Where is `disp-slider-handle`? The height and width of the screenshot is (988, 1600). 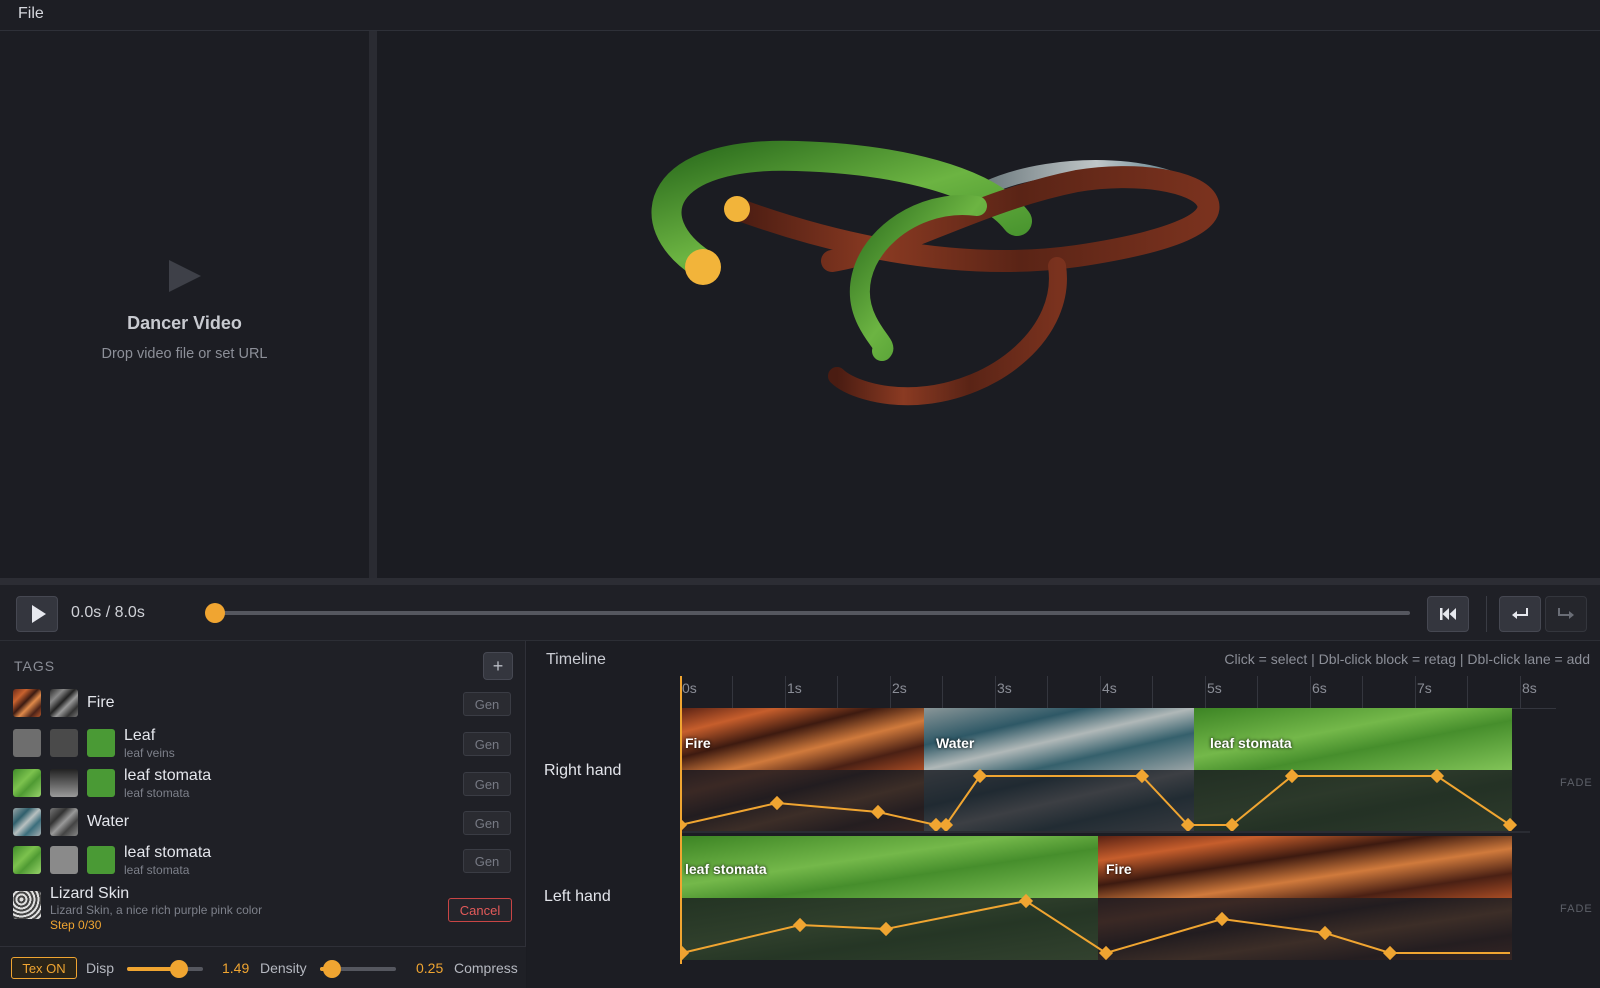 disp-slider-handle is located at coordinates (179, 969).